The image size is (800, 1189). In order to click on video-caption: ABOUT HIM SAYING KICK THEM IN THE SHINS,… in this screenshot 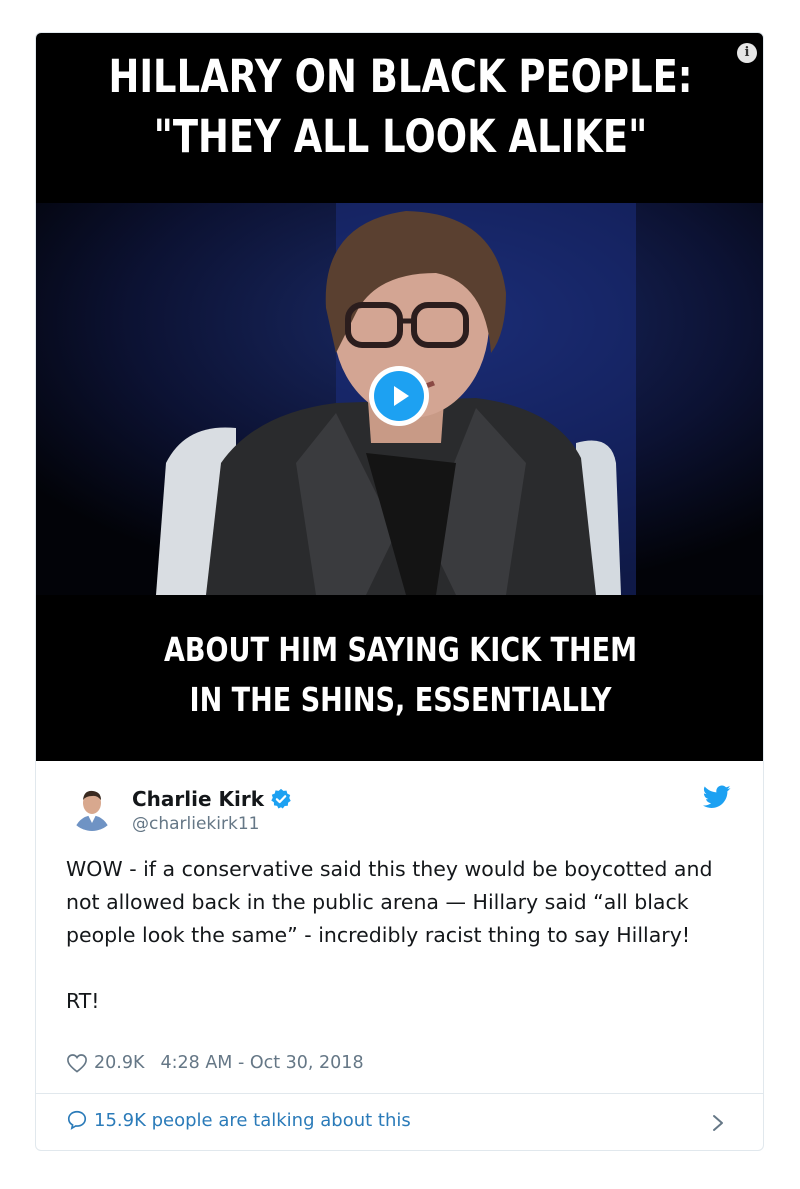, I will do `click(401, 675)`.